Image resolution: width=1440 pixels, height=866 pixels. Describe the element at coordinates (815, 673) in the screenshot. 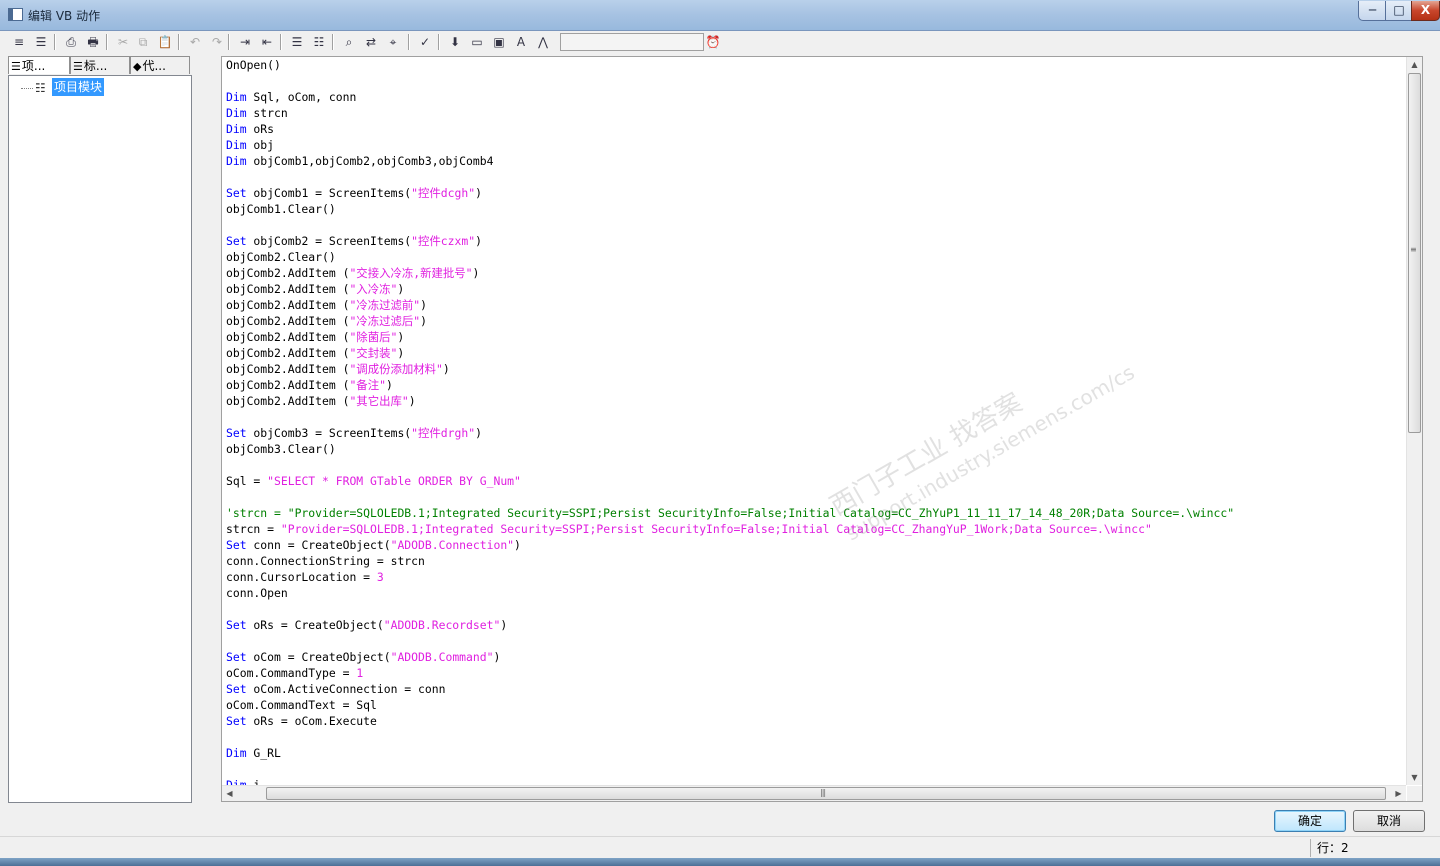

I see `code-line: oCom.CommandType = 1` at that location.